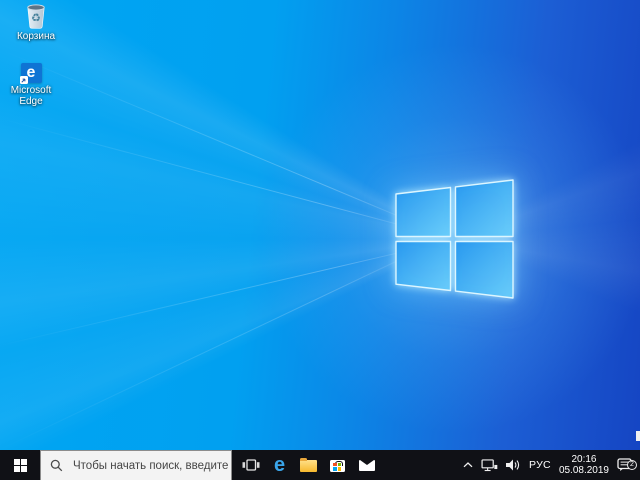 Image resolution: width=640 pixels, height=480 pixels. What do you see at coordinates (56, 465) in the screenshot?
I see `search-icon` at bounding box center [56, 465].